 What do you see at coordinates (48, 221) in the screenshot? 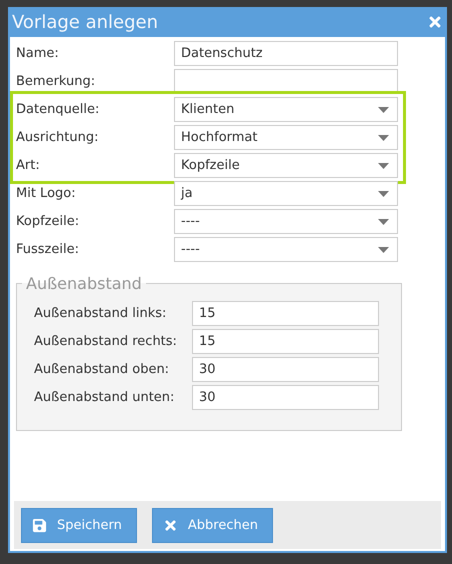
I see `field-label: Kopfzeile:` at bounding box center [48, 221].